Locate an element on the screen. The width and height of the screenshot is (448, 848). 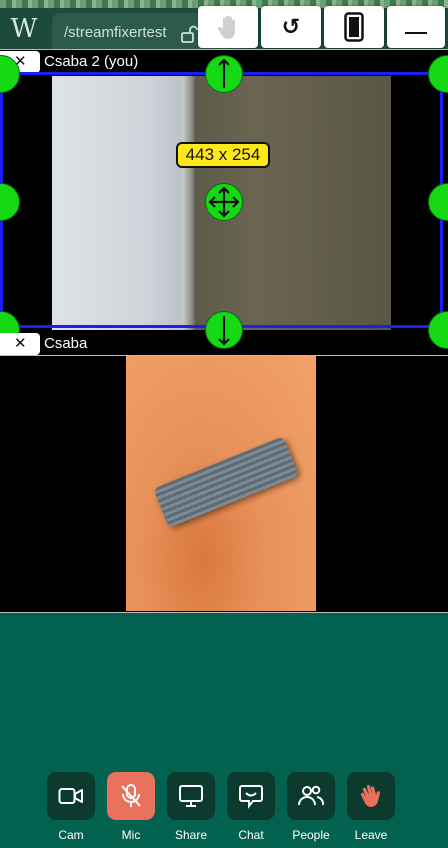
raise-hand-icon is located at coordinates (226, 27).